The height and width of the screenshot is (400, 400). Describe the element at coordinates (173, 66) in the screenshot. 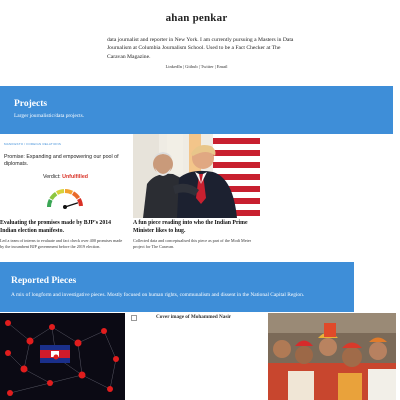

I see `linkedin-link: LinkedIn` at that location.